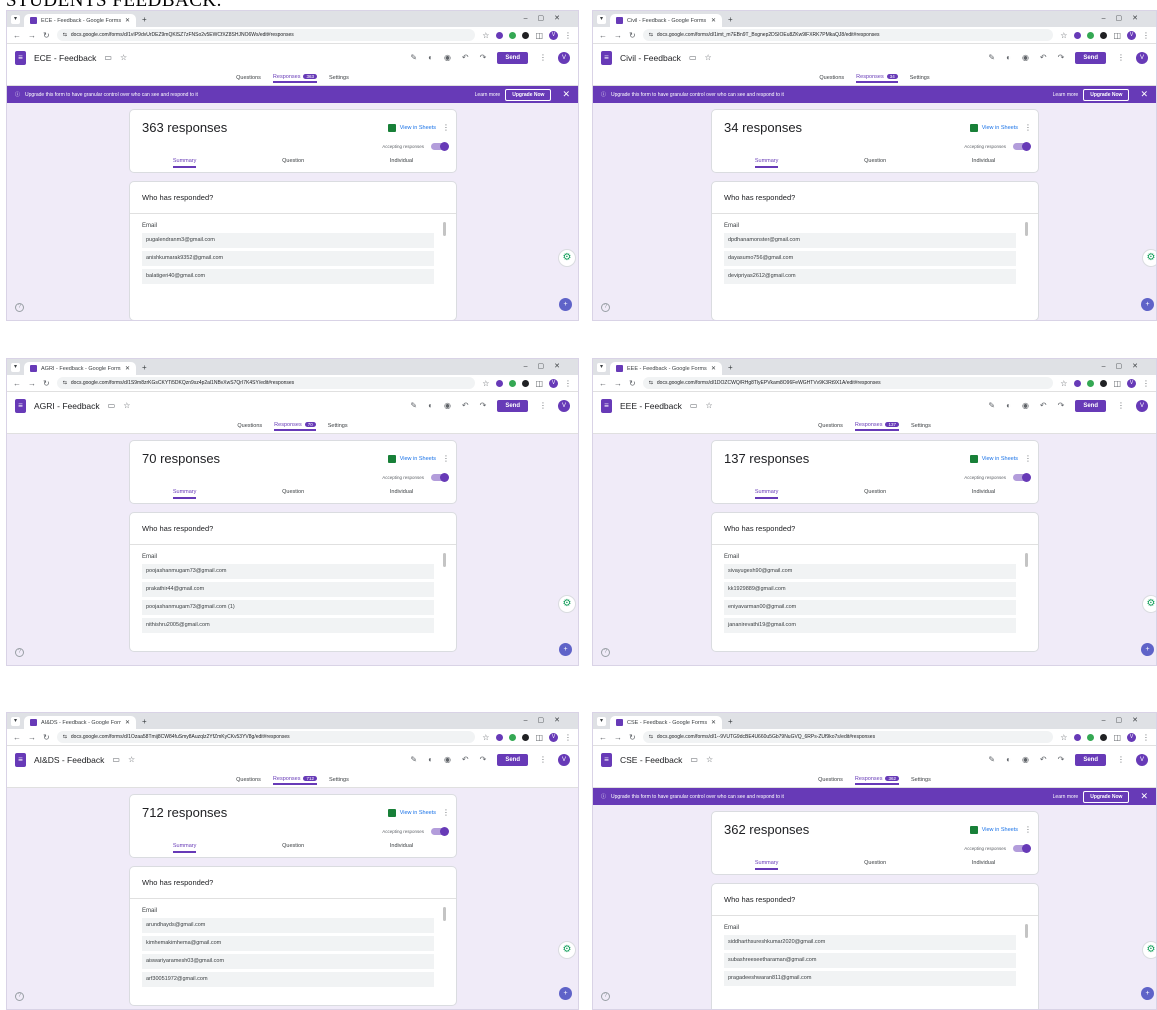  I want to click on email-row: kk1929889@gmail.com, so click(870, 589).